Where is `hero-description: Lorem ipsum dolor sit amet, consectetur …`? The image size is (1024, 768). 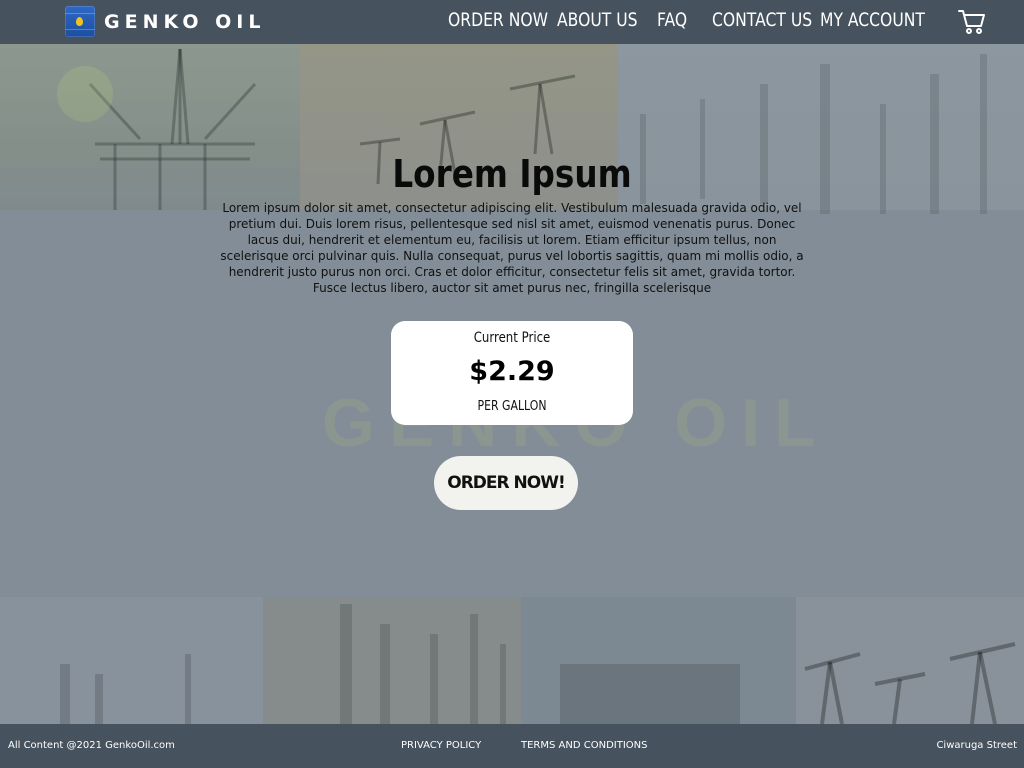 hero-description: Lorem ipsum dolor sit amet, consectetur … is located at coordinates (512, 248).